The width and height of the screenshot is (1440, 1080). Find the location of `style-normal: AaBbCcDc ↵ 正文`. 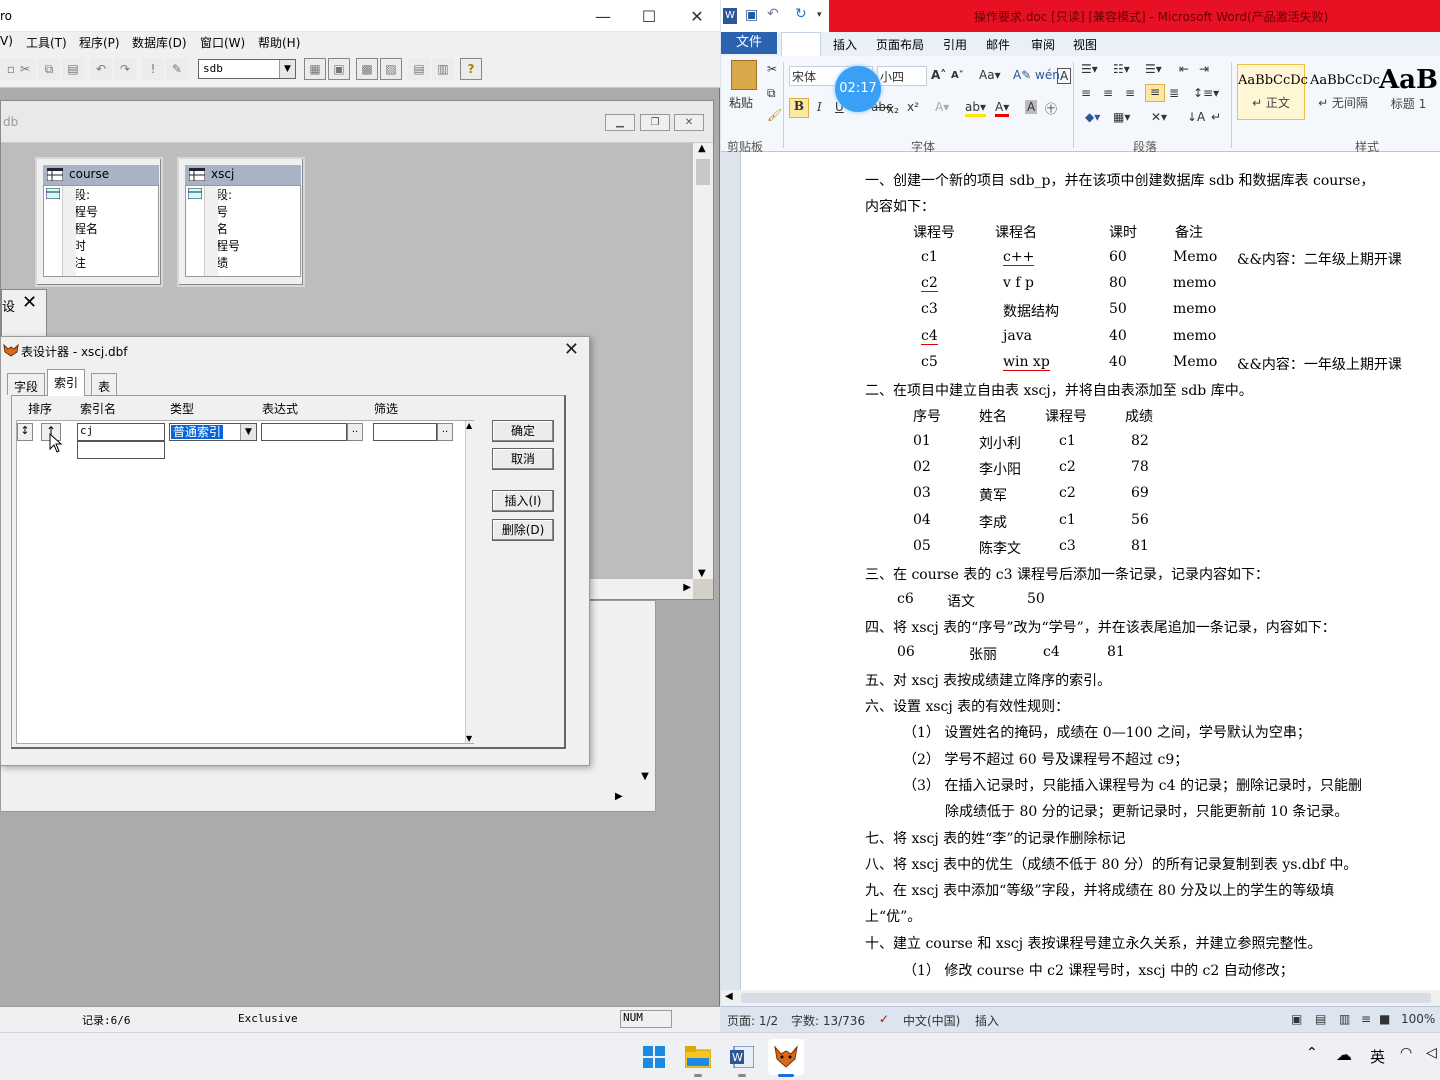

style-normal: AaBbCcDc ↵ 正文 is located at coordinates (1272, 92).